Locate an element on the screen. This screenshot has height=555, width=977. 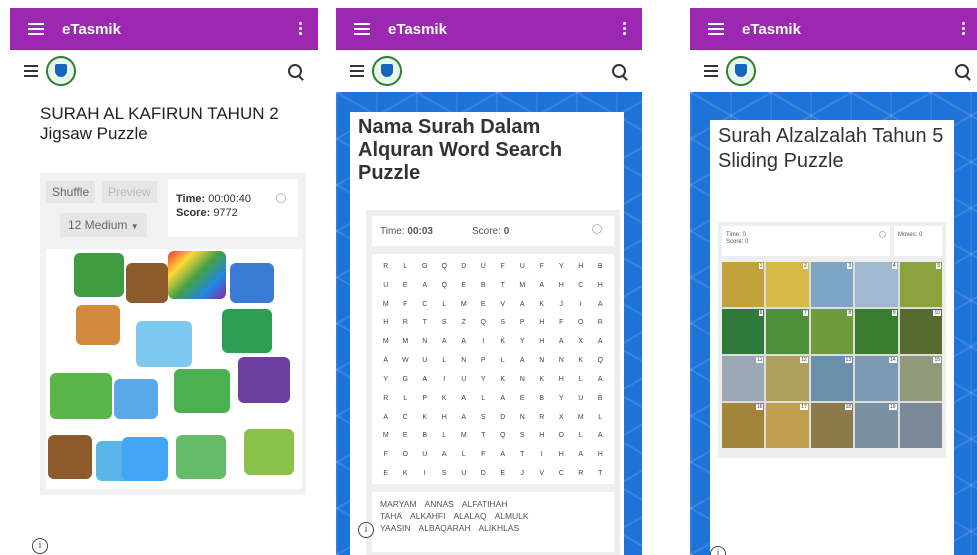
puzzle-tile: 16 is located at coordinates (743, 425).